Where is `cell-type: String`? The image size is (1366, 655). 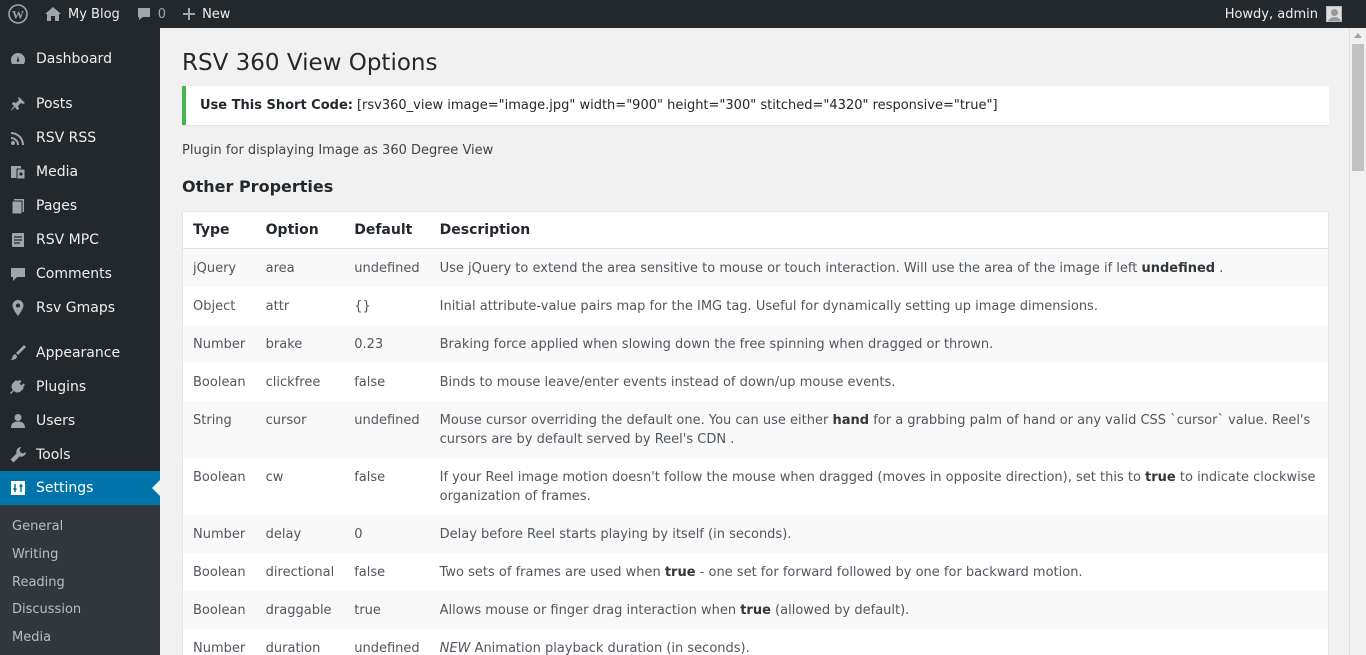 cell-type: String is located at coordinates (219, 429).